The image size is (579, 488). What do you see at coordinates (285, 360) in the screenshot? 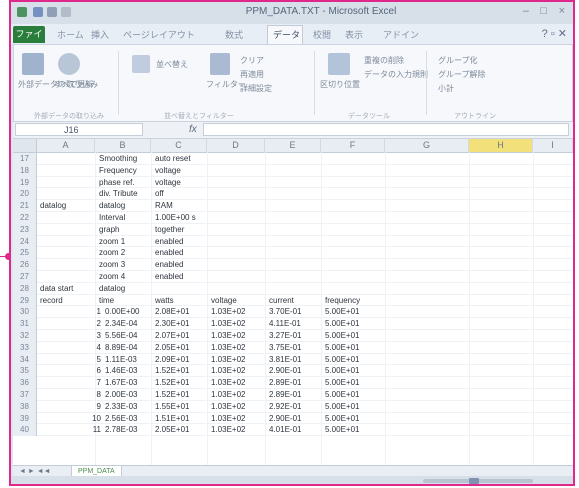
I see `cell-e: 3.81E-01` at bounding box center [285, 360].